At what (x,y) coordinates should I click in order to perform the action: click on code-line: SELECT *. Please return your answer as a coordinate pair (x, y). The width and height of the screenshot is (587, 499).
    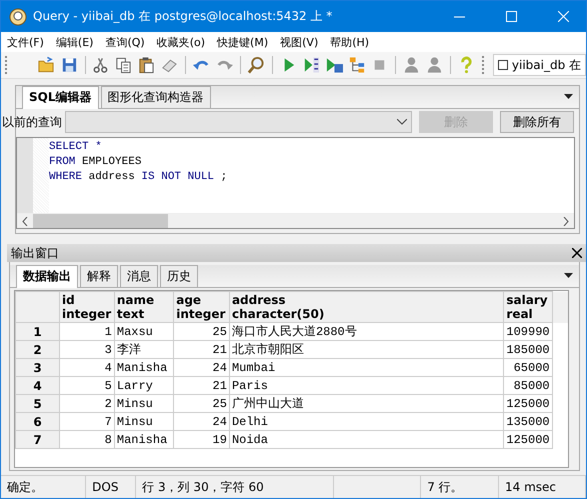
    Looking at the image, I should click on (76, 147).